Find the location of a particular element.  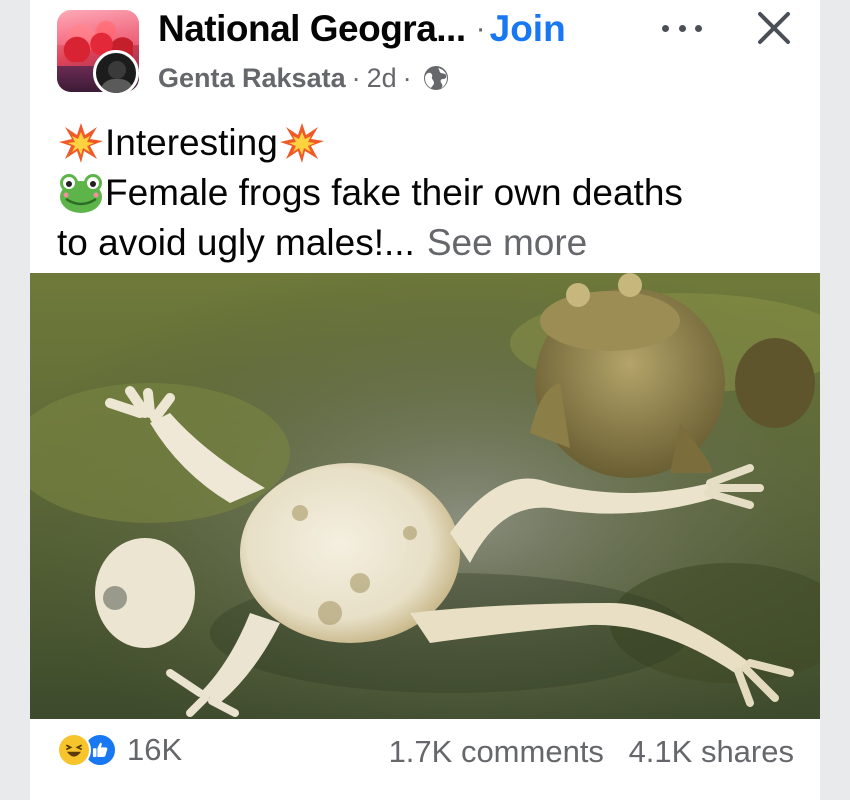

user-avatar is located at coordinates (116, 73).